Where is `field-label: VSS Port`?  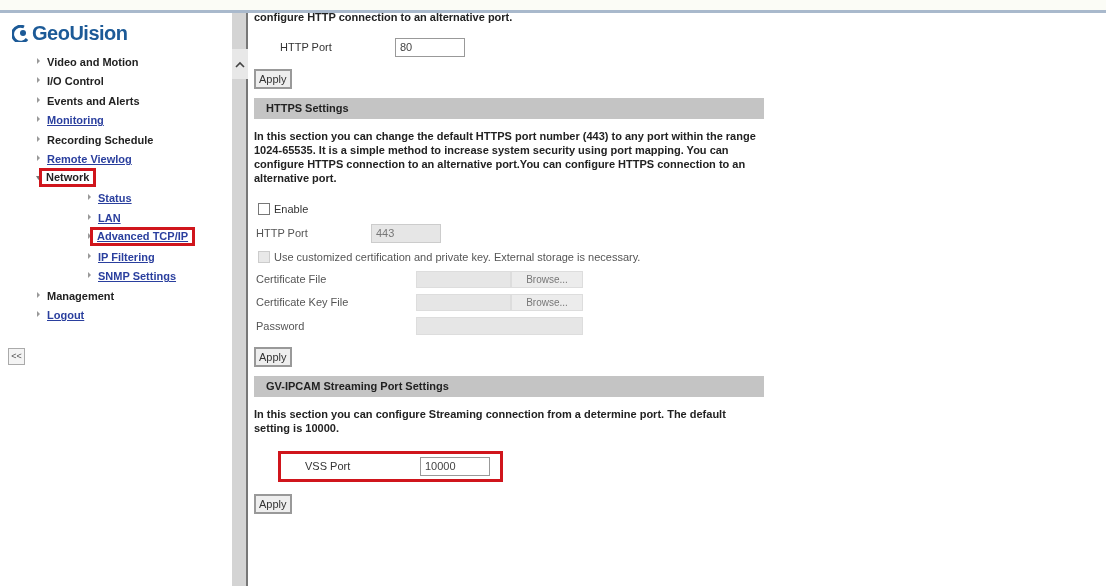 field-label: VSS Port is located at coordinates (328, 467).